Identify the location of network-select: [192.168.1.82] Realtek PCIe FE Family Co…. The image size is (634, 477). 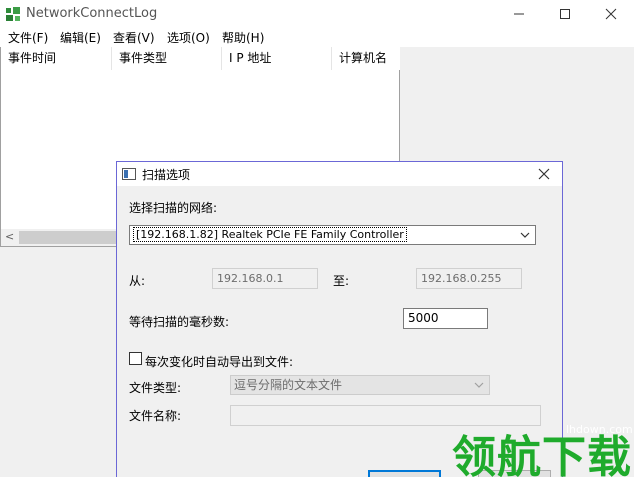
(332, 235).